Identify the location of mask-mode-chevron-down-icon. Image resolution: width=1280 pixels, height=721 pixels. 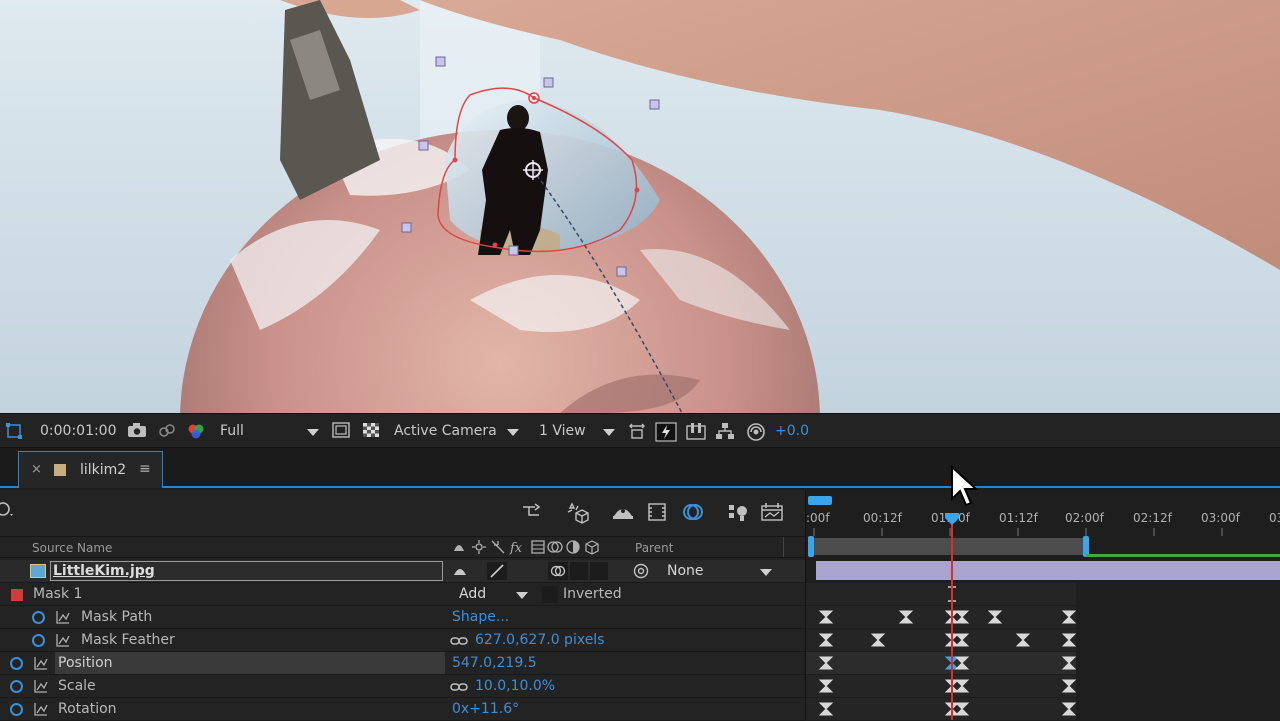
(522, 595).